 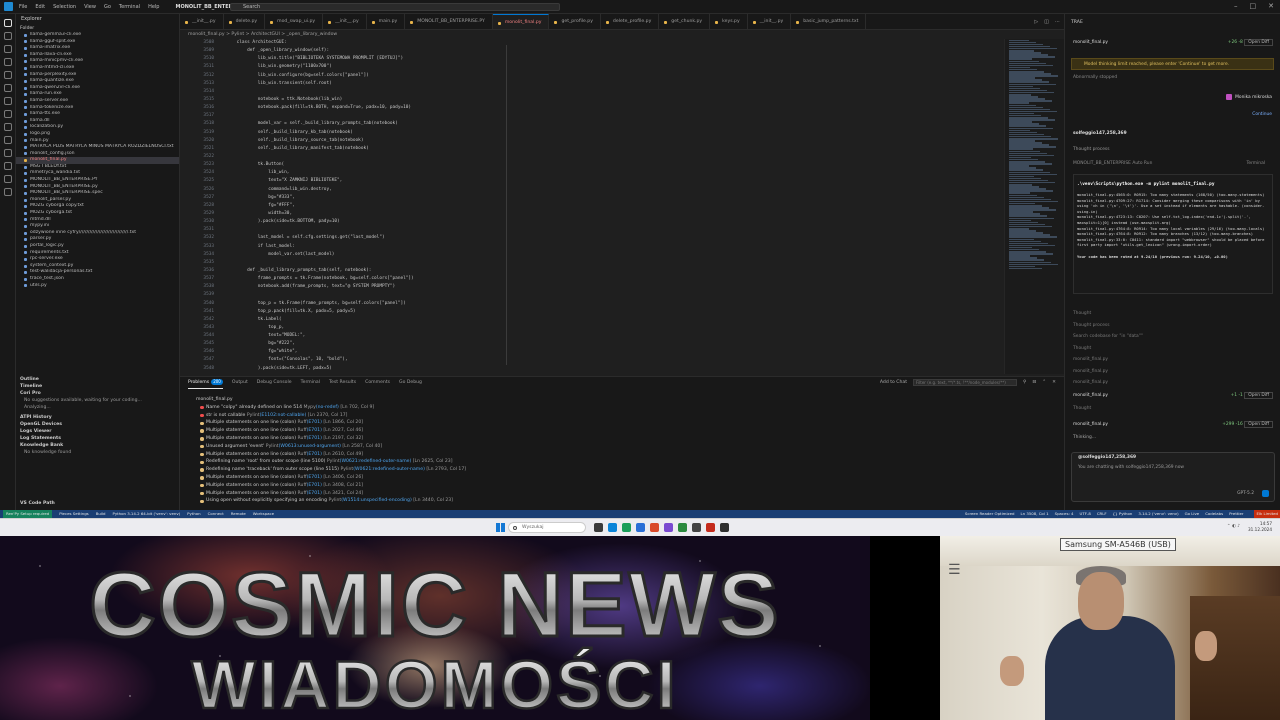 I want to click on file-tree-item: MÓZG cyborga copy.txt, so click(x=97, y=206).